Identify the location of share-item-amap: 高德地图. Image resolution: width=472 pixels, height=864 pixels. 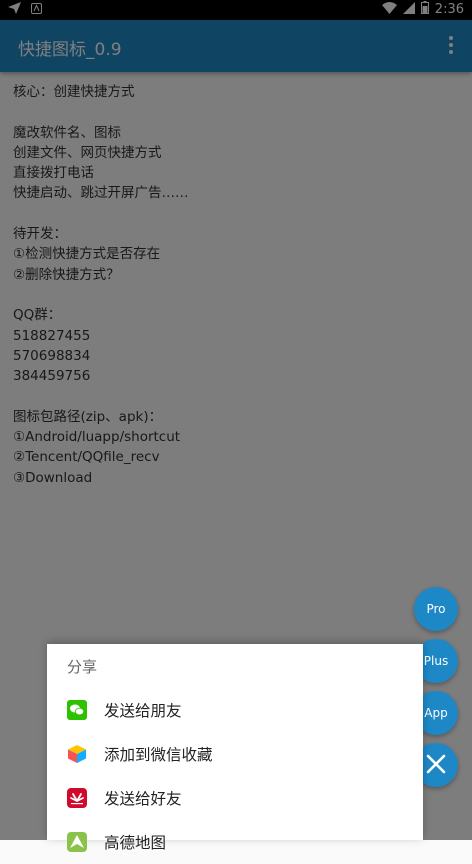
(235, 842).